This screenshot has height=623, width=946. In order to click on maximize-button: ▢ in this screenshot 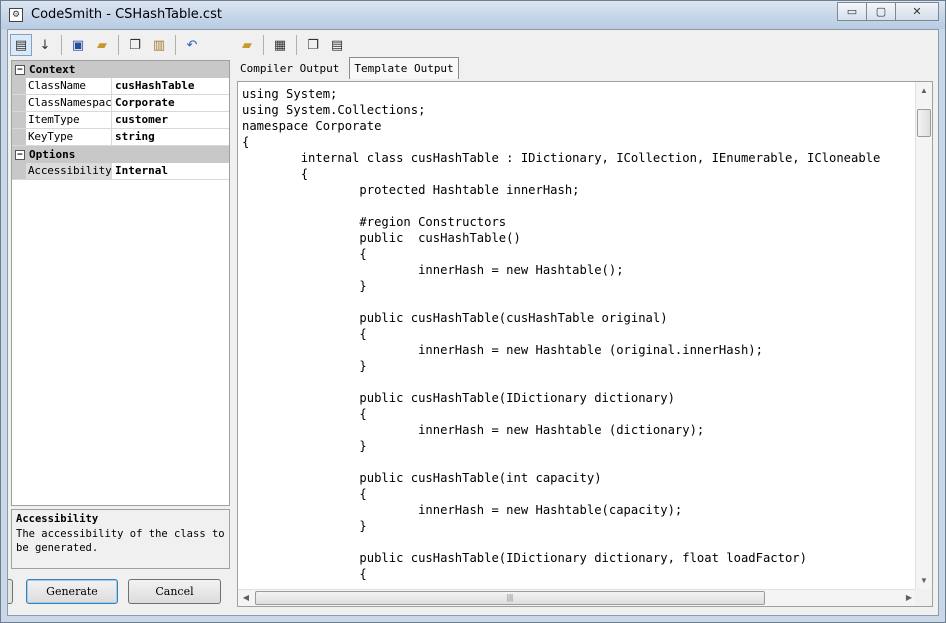, I will do `click(881, 11)`.